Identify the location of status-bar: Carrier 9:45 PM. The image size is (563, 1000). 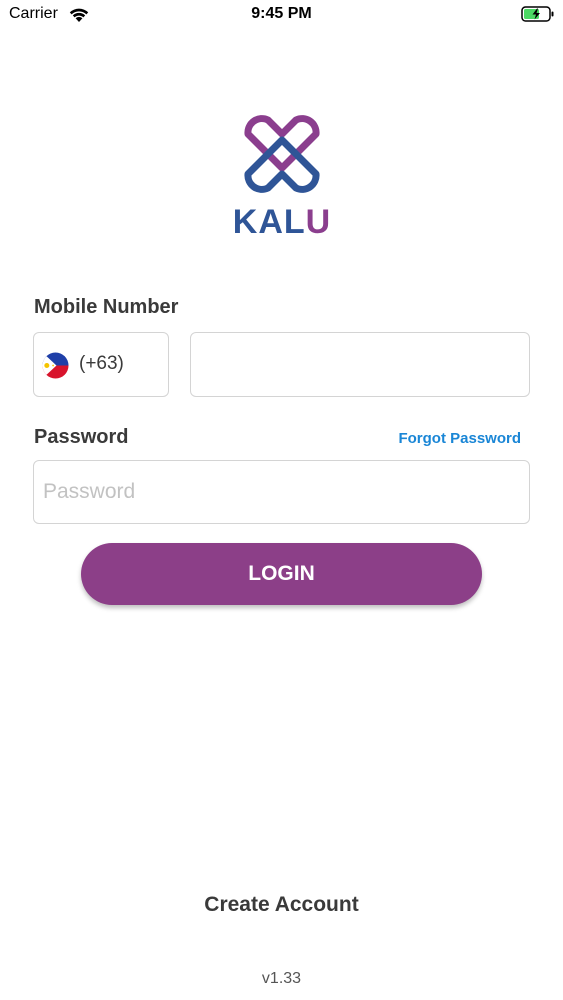
(281, 15).